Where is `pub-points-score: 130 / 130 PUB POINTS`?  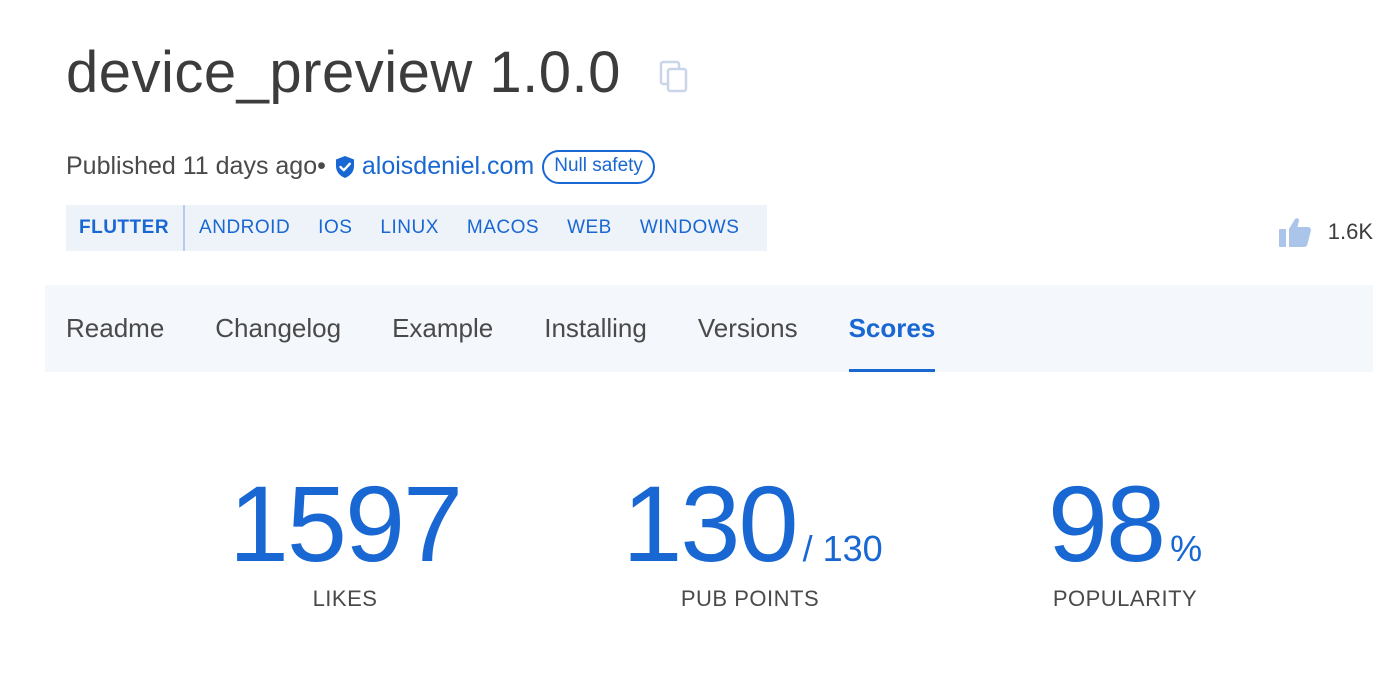 pub-points-score: 130 / 130 PUB POINTS is located at coordinates (752, 541).